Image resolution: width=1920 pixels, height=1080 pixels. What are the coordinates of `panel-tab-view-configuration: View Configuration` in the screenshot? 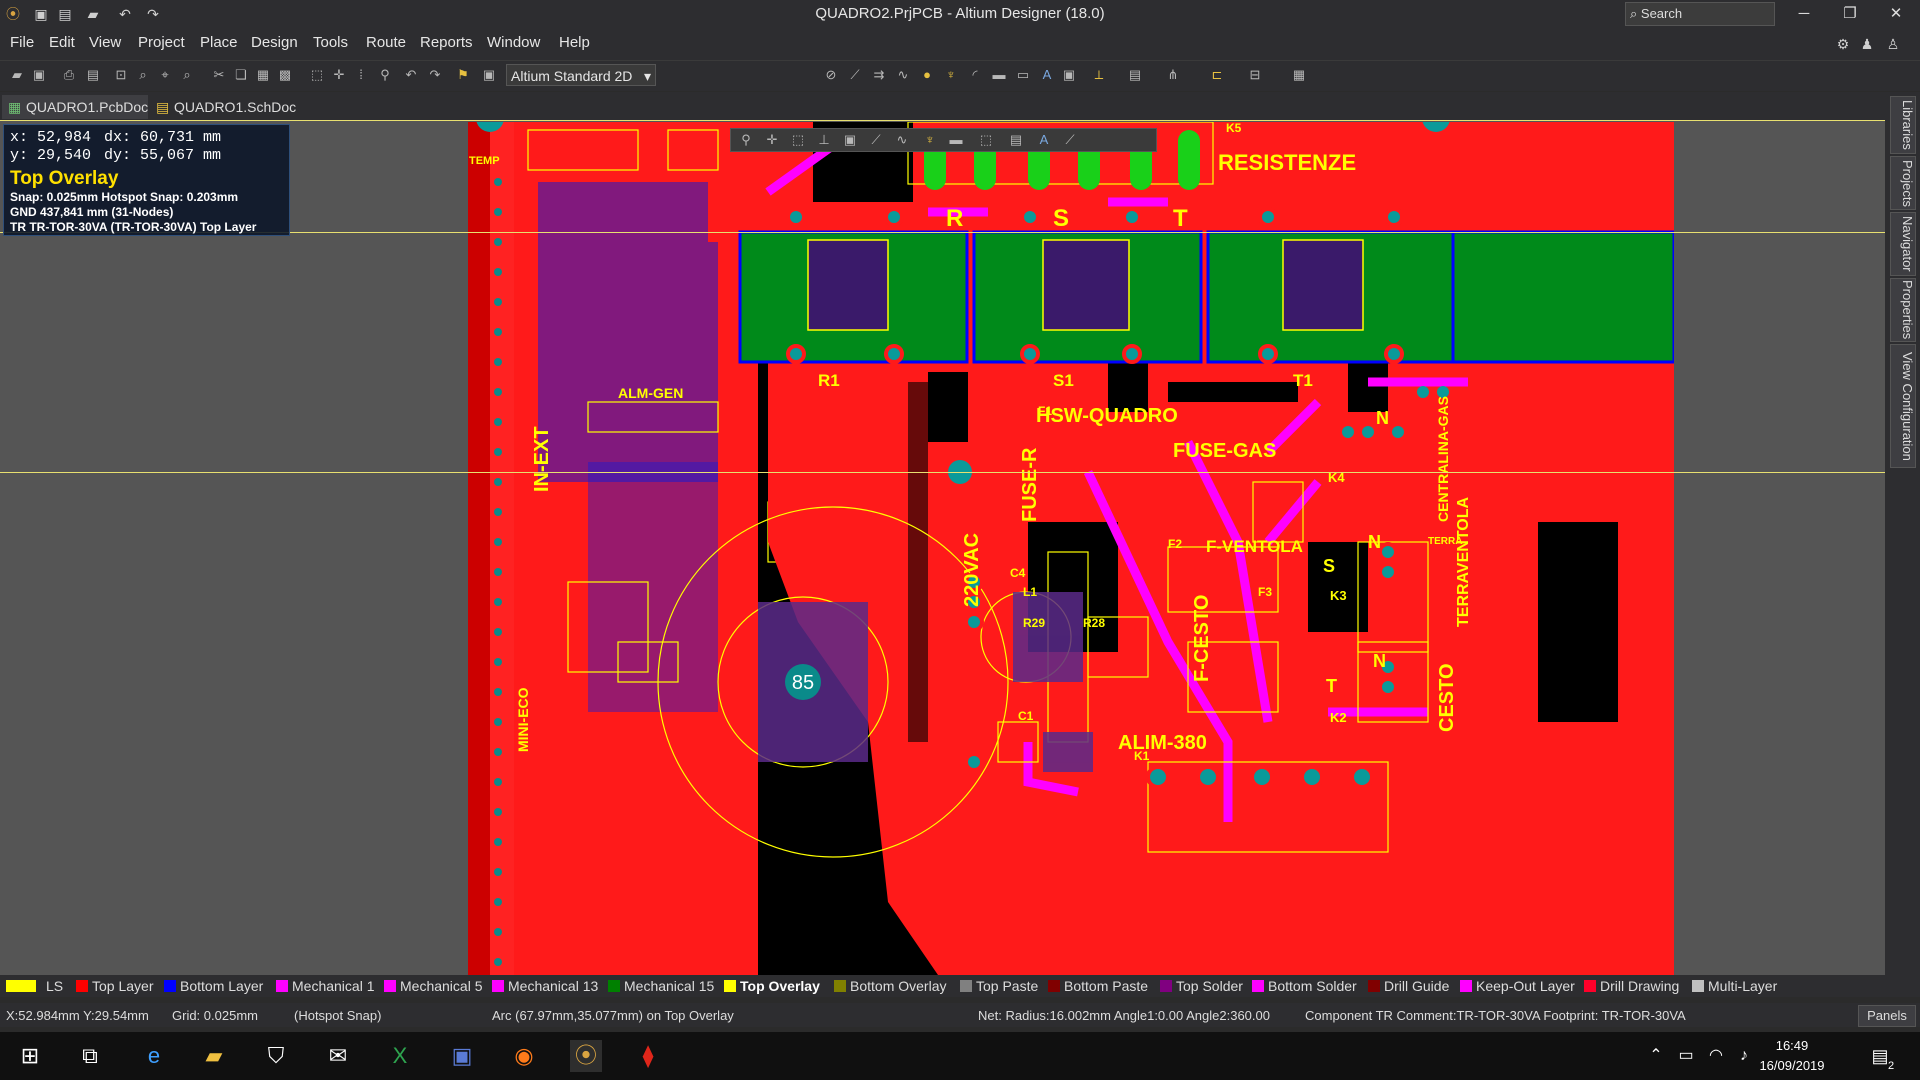 It's located at (1903, 406).